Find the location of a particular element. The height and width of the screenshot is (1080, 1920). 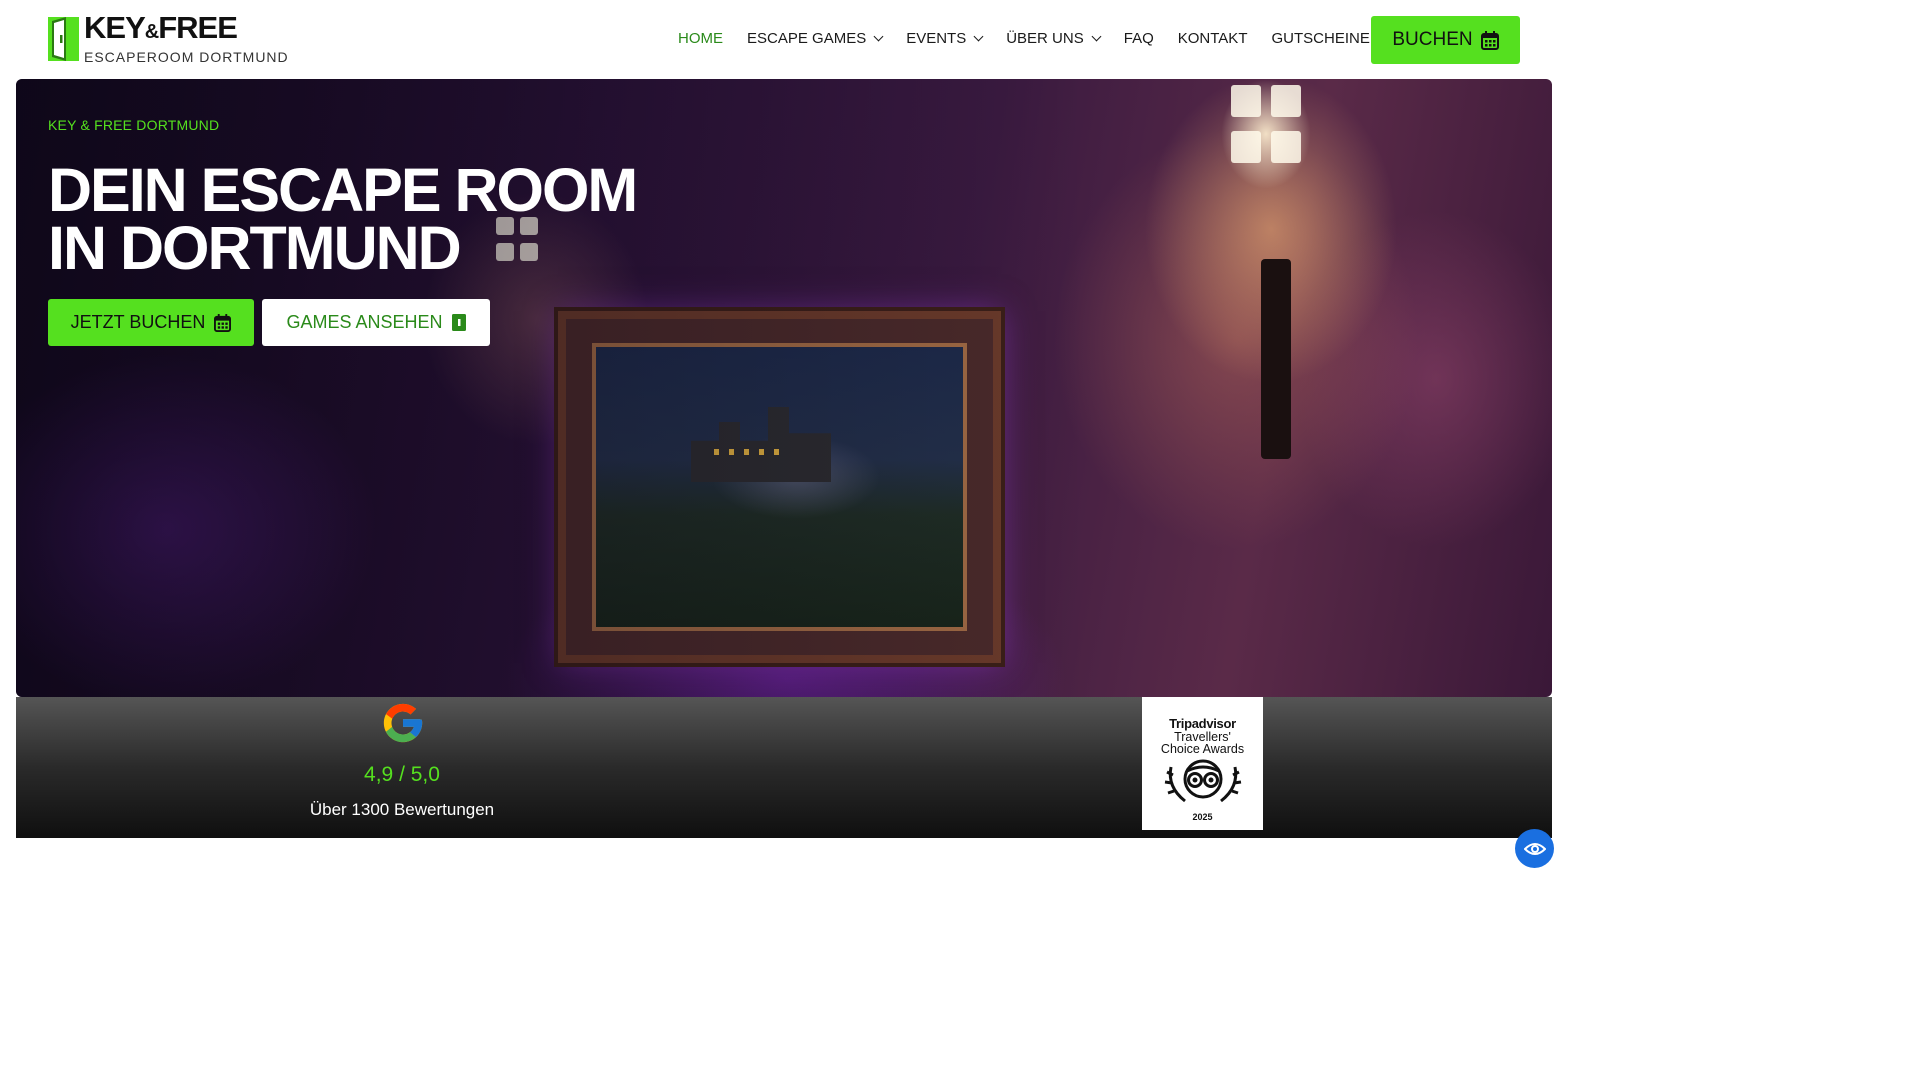

nav-item-escape-games: ESCAPE GAMES is located at coordinates (815, 38).